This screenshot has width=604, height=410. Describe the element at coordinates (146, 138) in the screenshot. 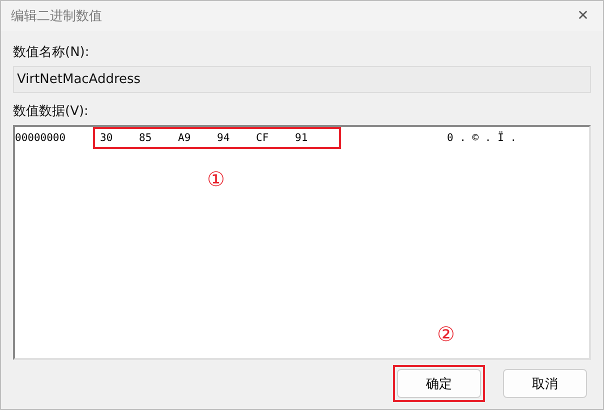

I see `hex-byte: 85` at that location.